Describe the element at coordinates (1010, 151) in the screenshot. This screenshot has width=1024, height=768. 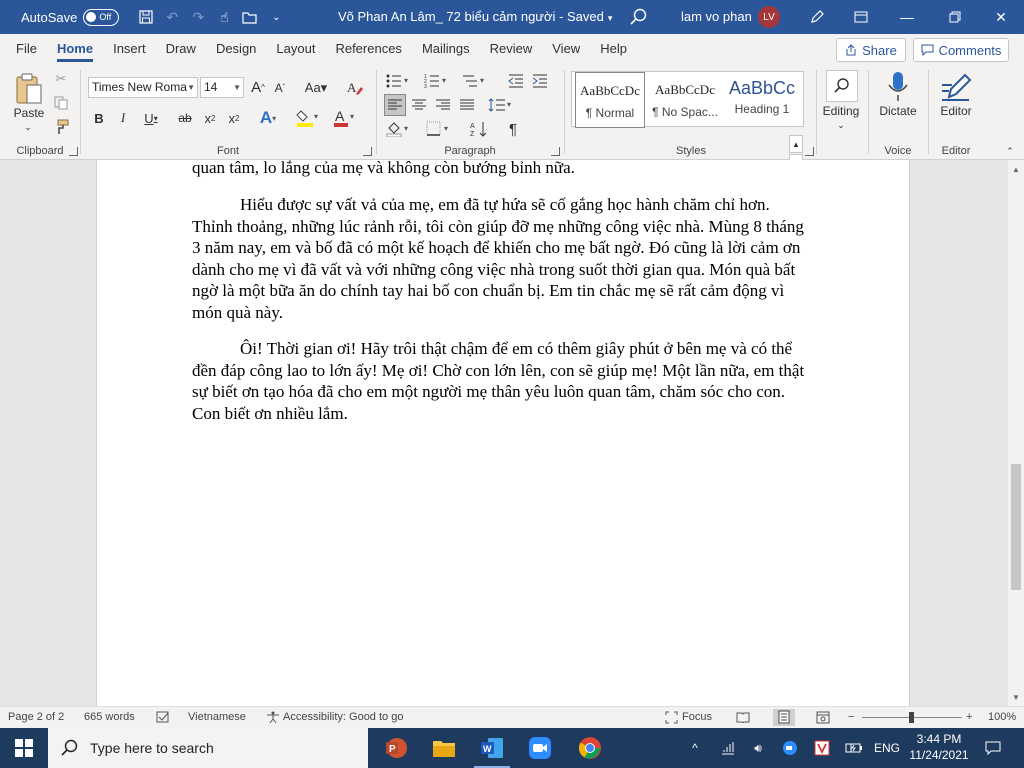
I see `collapse-ribbon-icon: ⌃` at that location.